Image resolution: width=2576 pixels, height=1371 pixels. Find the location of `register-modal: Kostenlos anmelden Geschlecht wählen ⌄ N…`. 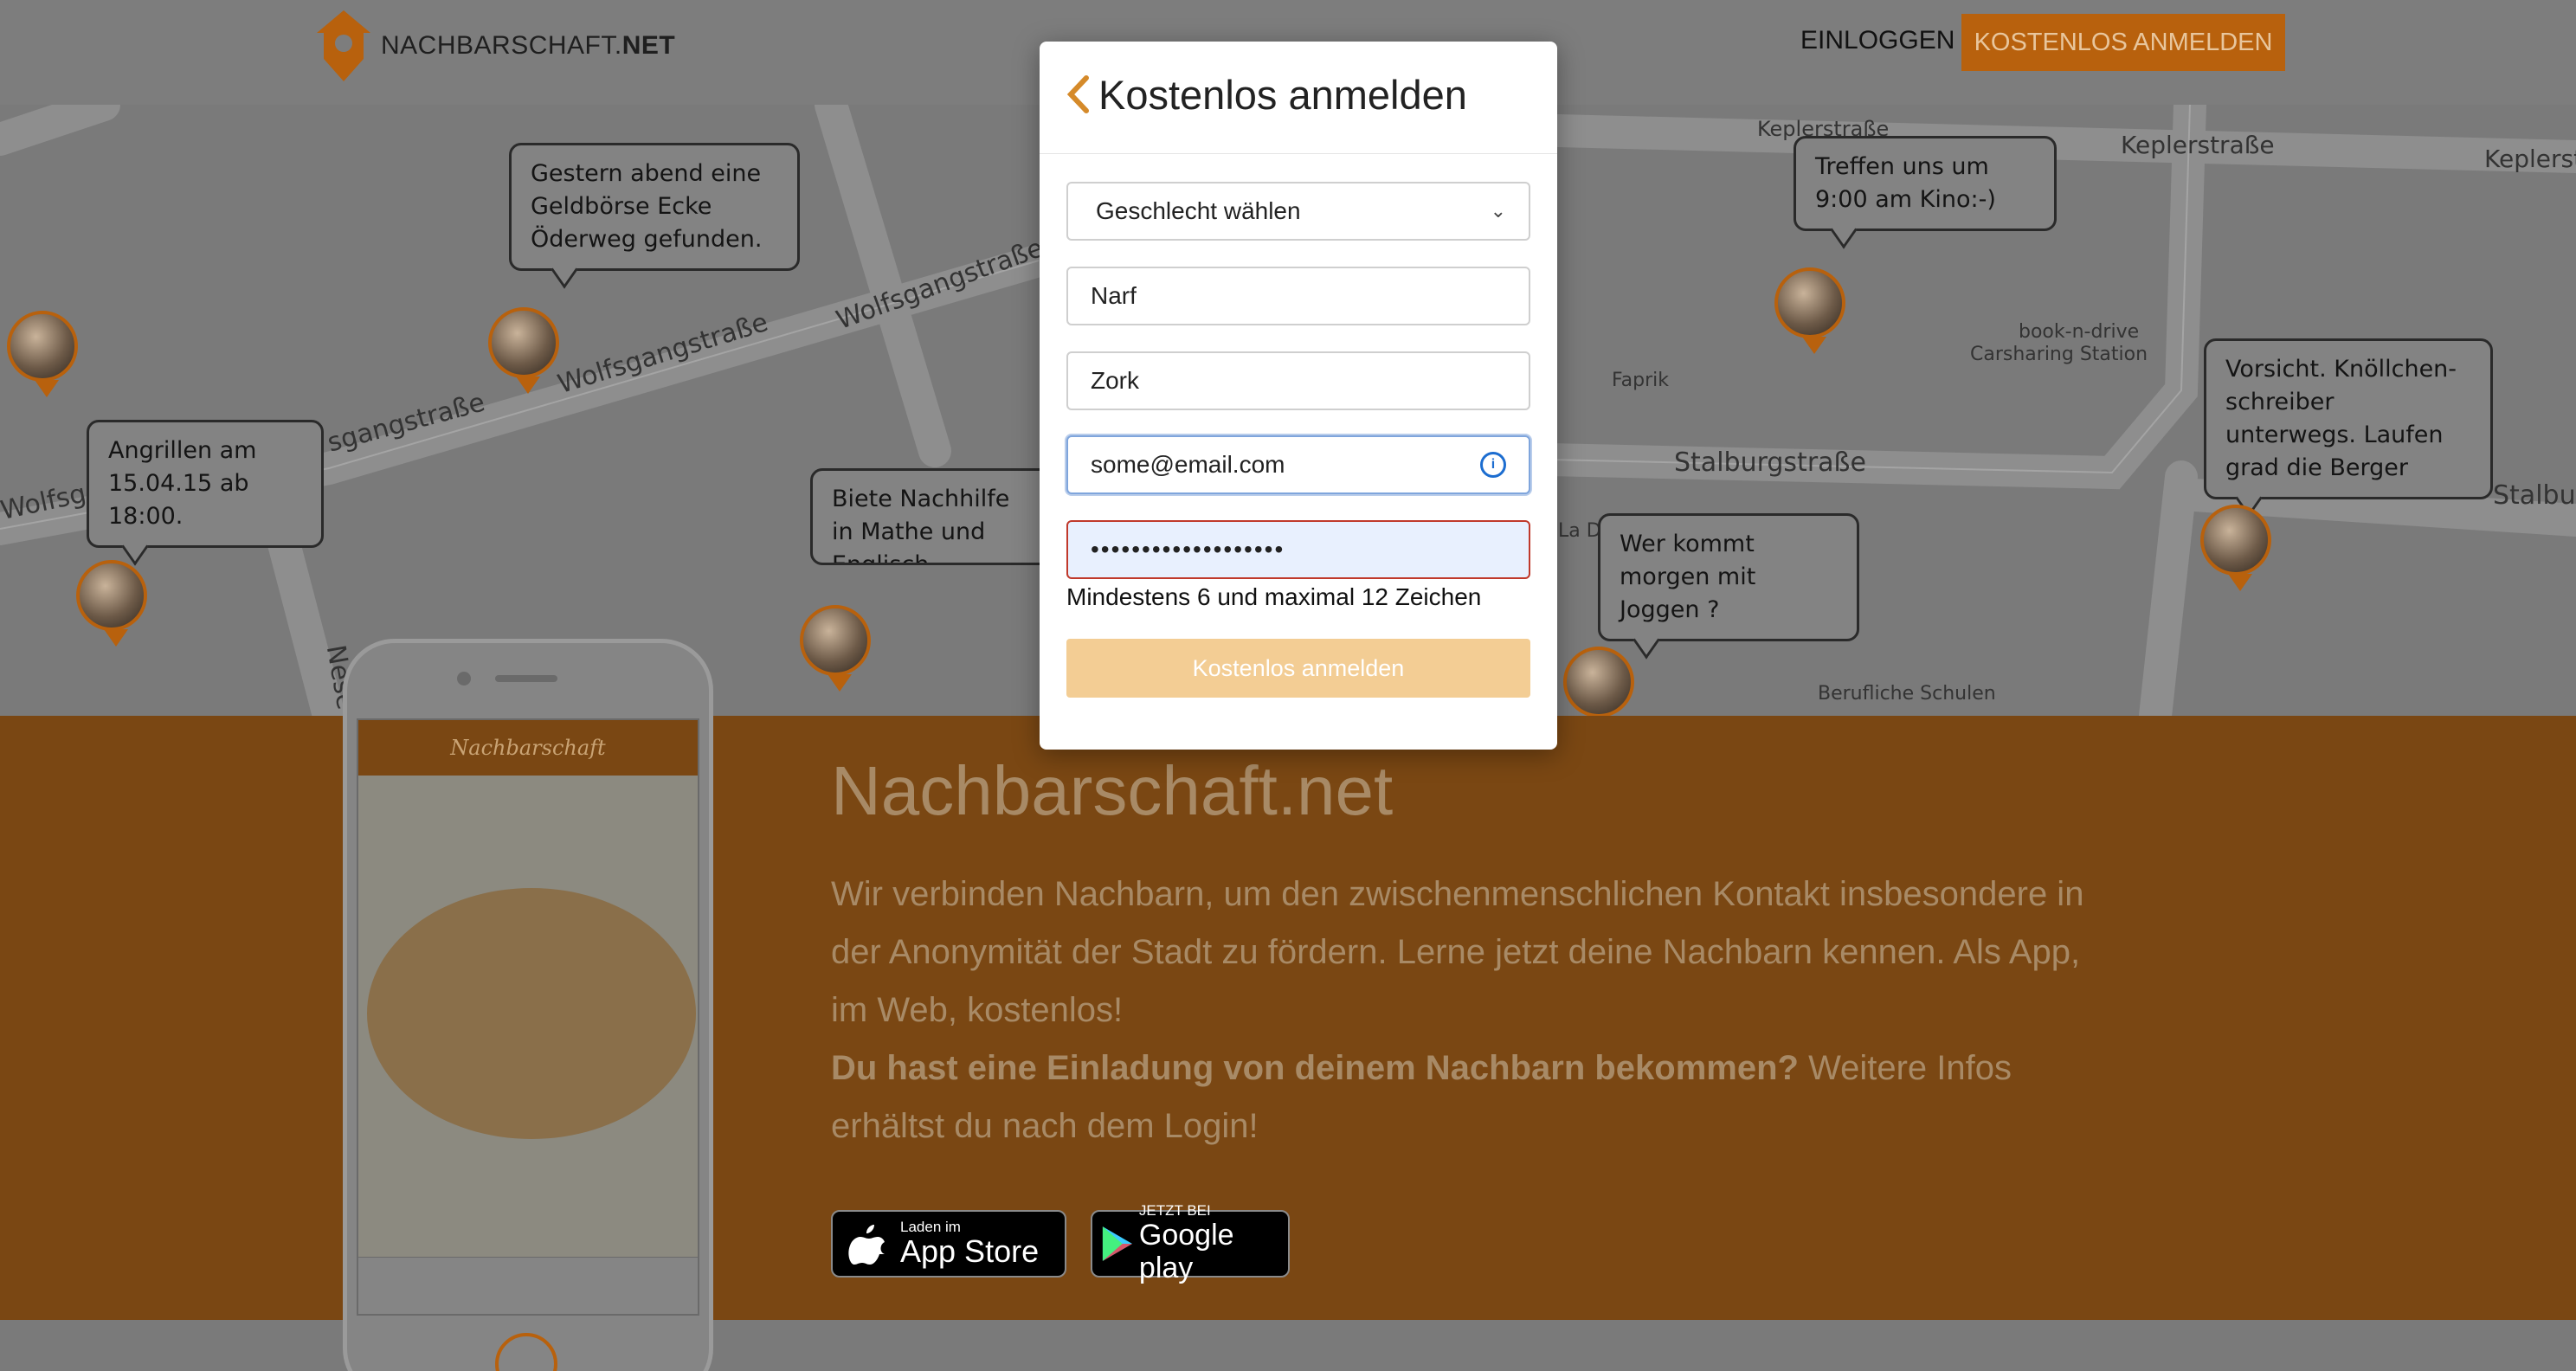

register-modal: Kostenlos anmelden Geschlecht wählen ⌄ N… is located at coordinates (1298, 396).